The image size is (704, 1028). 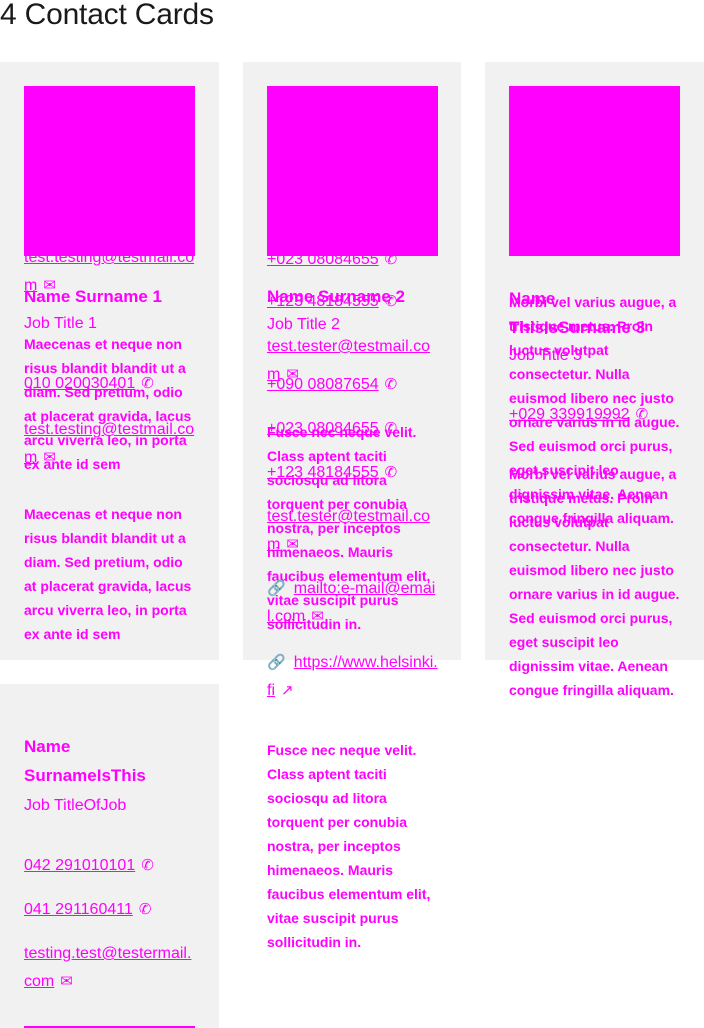 What do you see at coordinates (107, 15) in the screenshot?
I see `page-title: 4 Contact Cards` at bounding box center [107, 15].